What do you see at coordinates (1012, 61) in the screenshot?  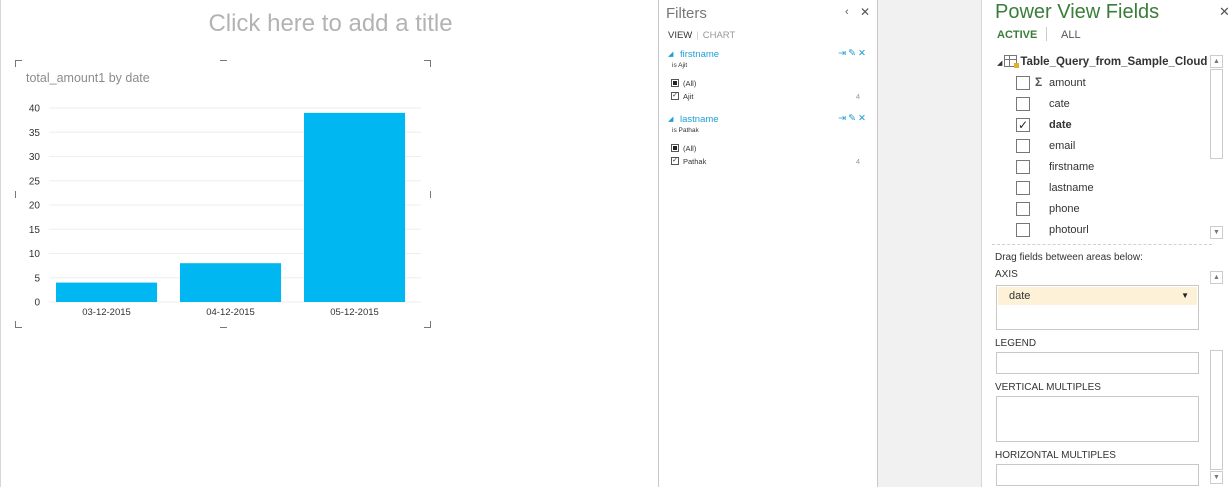 I see `table-icon` at bounding box center [1012, 61].